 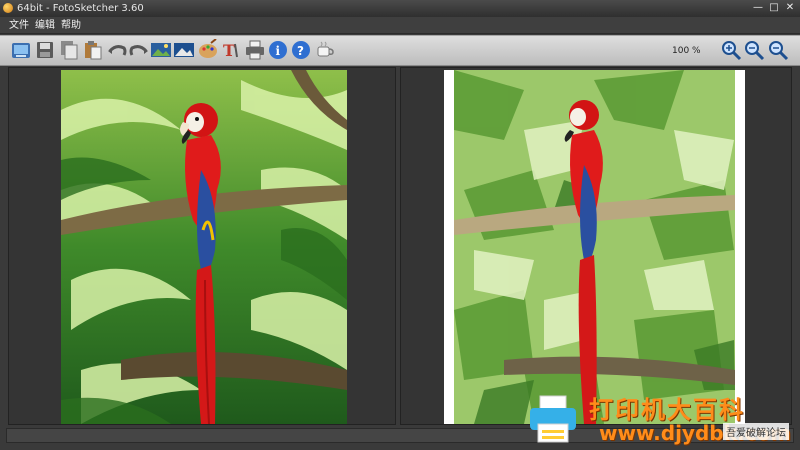 What do you see at coordinates (117, 50) in the screenshot?
I see `undo-icon` at bounding box center [117, 50].